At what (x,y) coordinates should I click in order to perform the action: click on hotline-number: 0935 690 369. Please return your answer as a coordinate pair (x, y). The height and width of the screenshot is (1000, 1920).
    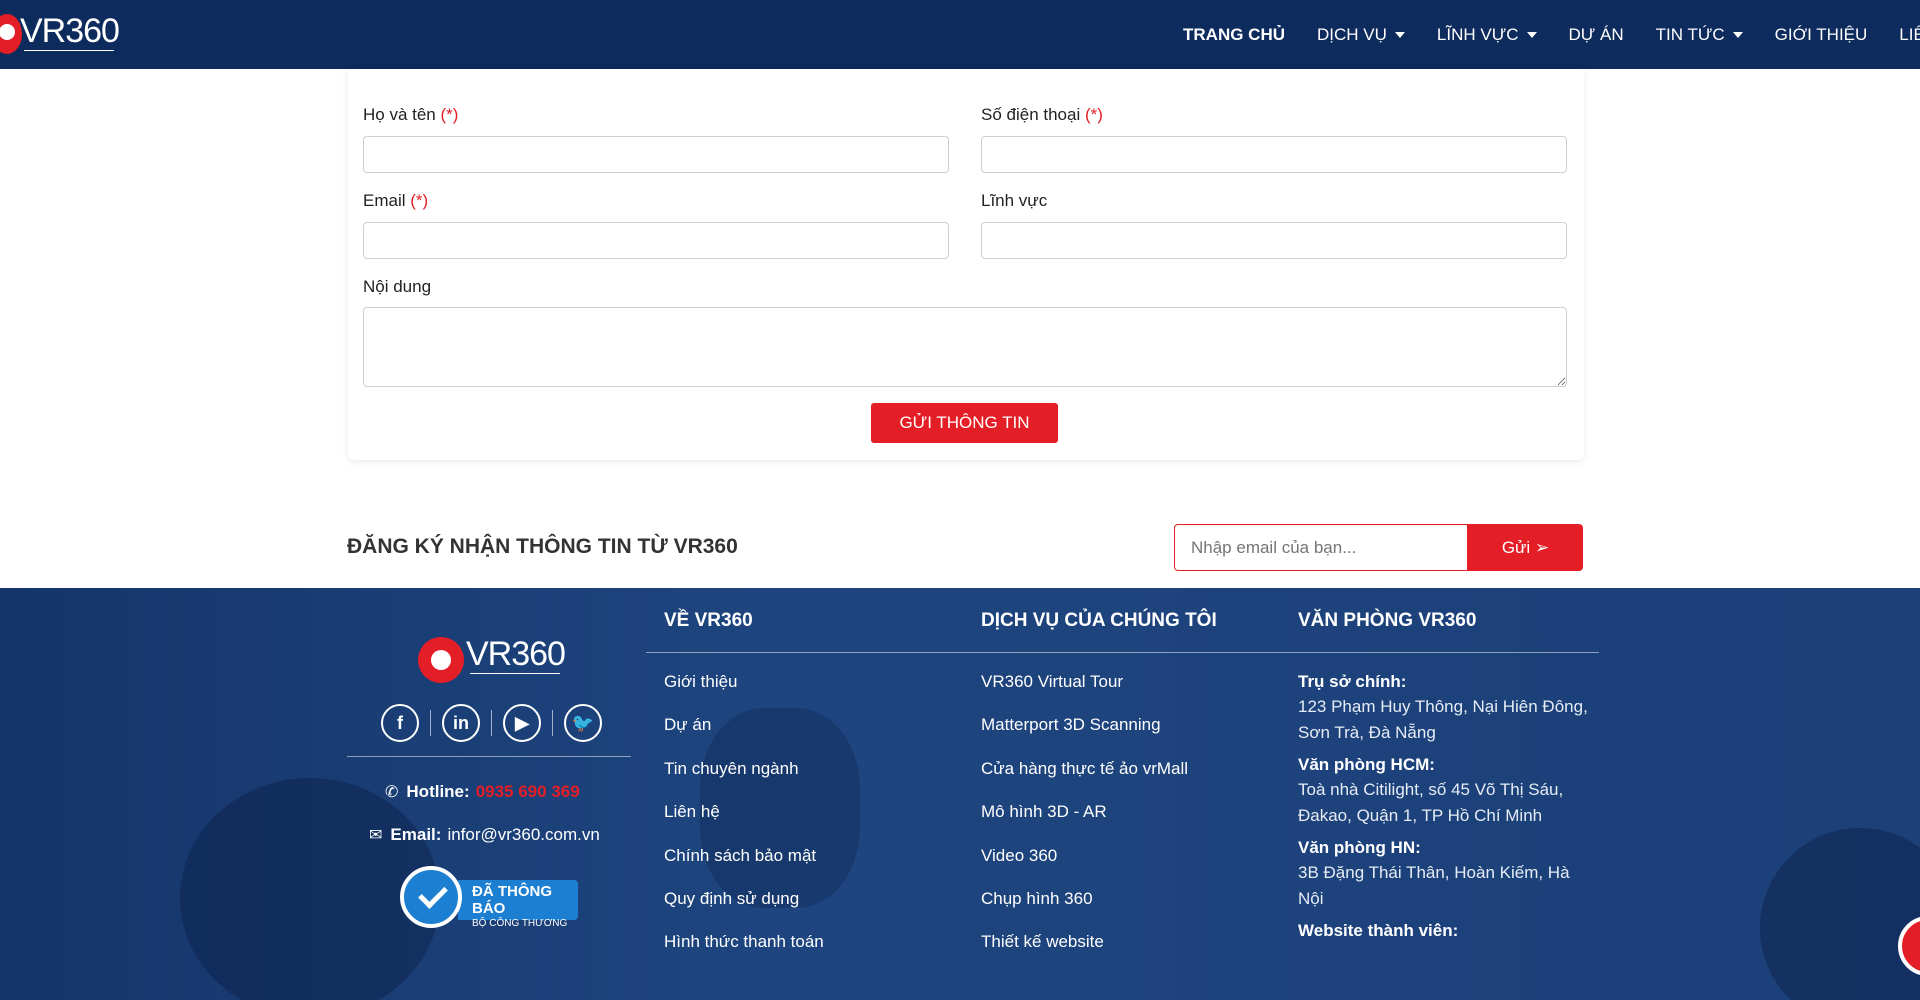
    Looking at the image, I should click on (528, 792).